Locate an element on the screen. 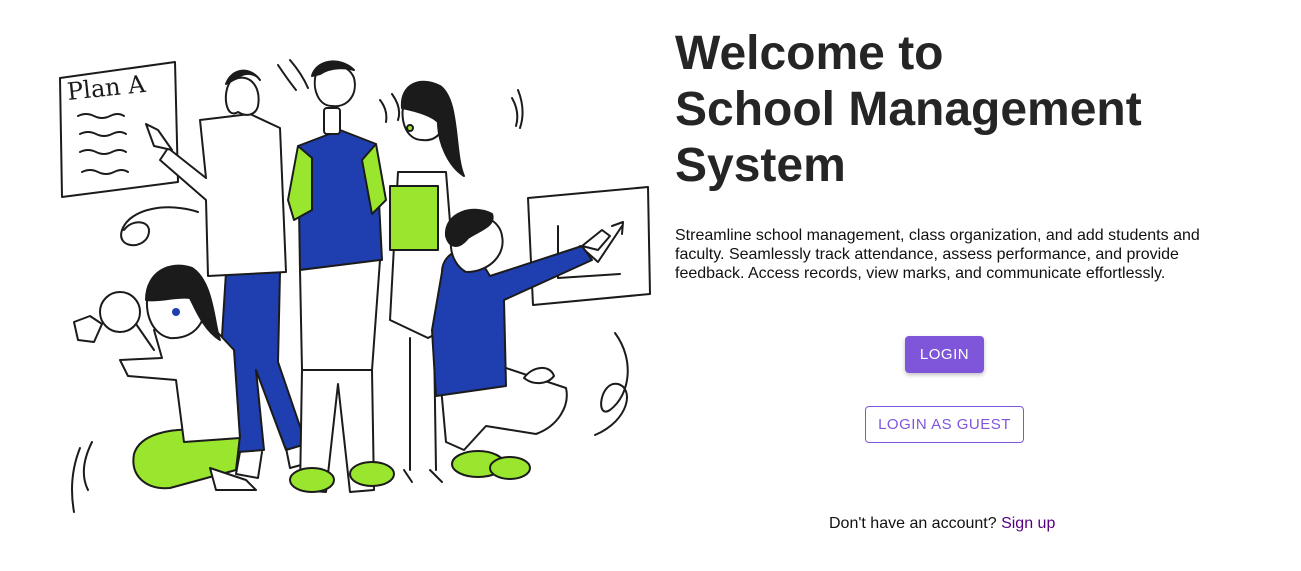 This screenshot has width=1301, height=571. login-button: LOGIN is located at coordinates (944, 354).